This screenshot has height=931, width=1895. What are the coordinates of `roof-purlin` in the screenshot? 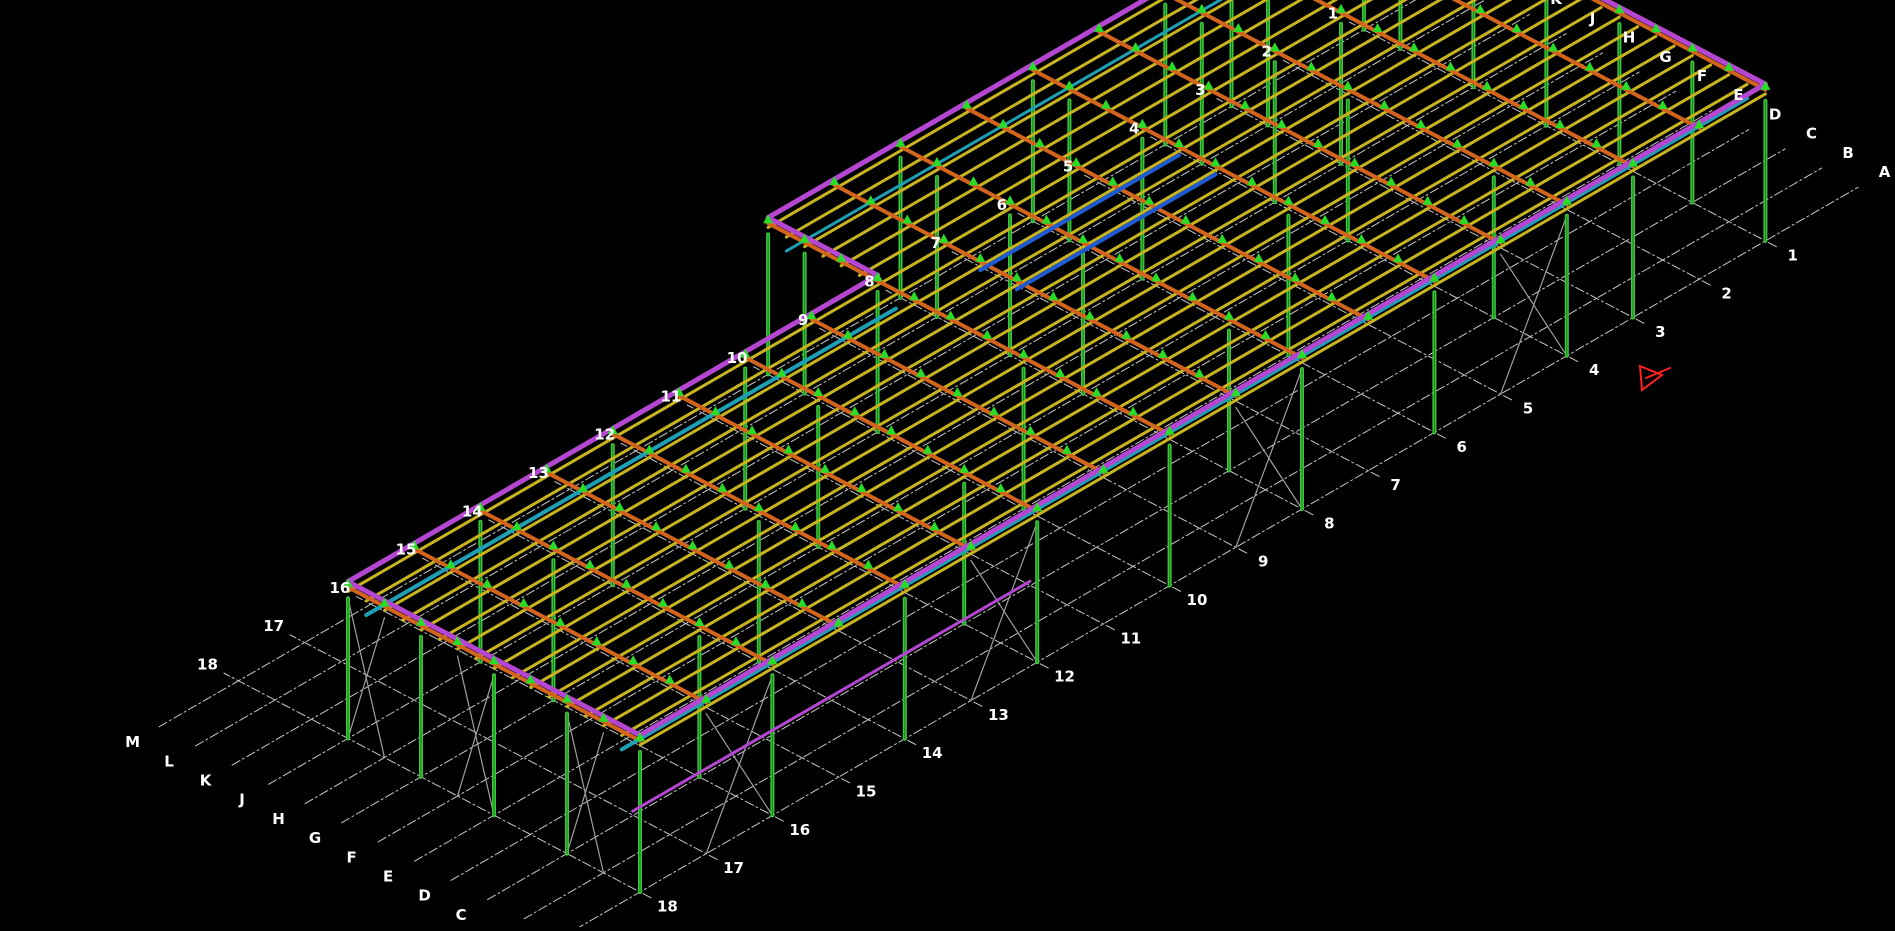 It's located at (1045, 129).